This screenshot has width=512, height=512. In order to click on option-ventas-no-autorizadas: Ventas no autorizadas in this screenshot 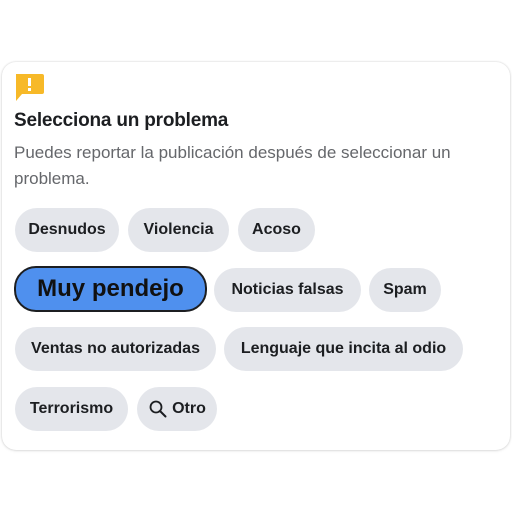, I will do `click(115, 349)`.